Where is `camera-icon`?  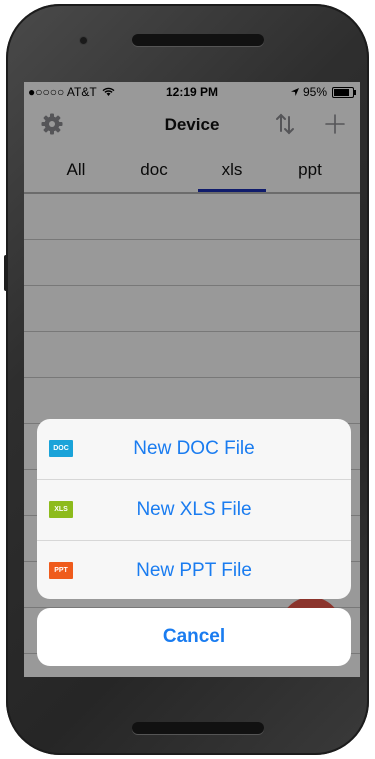 camera-icon is located at coordinates (83, 40).